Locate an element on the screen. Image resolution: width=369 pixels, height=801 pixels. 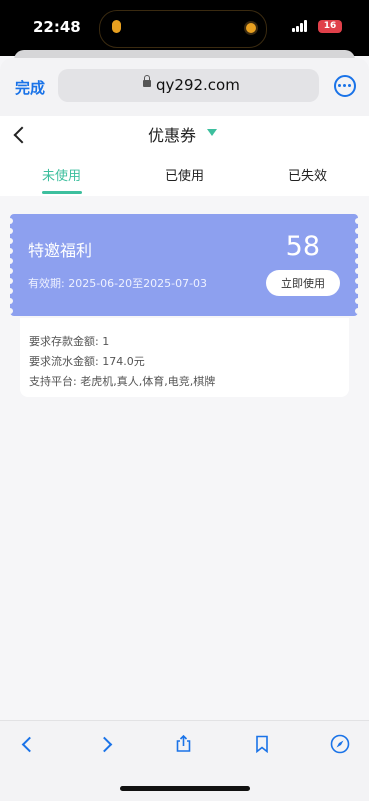
supported-platforms: 支持平台: 老虎机,真人,体育,电竞,棋牌 is located at coordinates (122, 381).